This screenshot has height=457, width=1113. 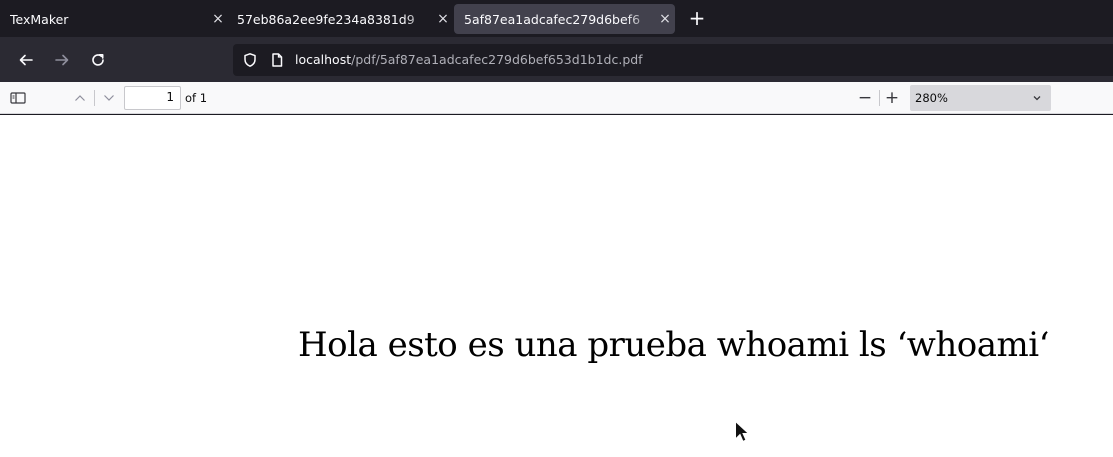 What do you see at coordinates (250, 60) in the screenshot?
I see `shield-icon` at bounding box center [250, 60].